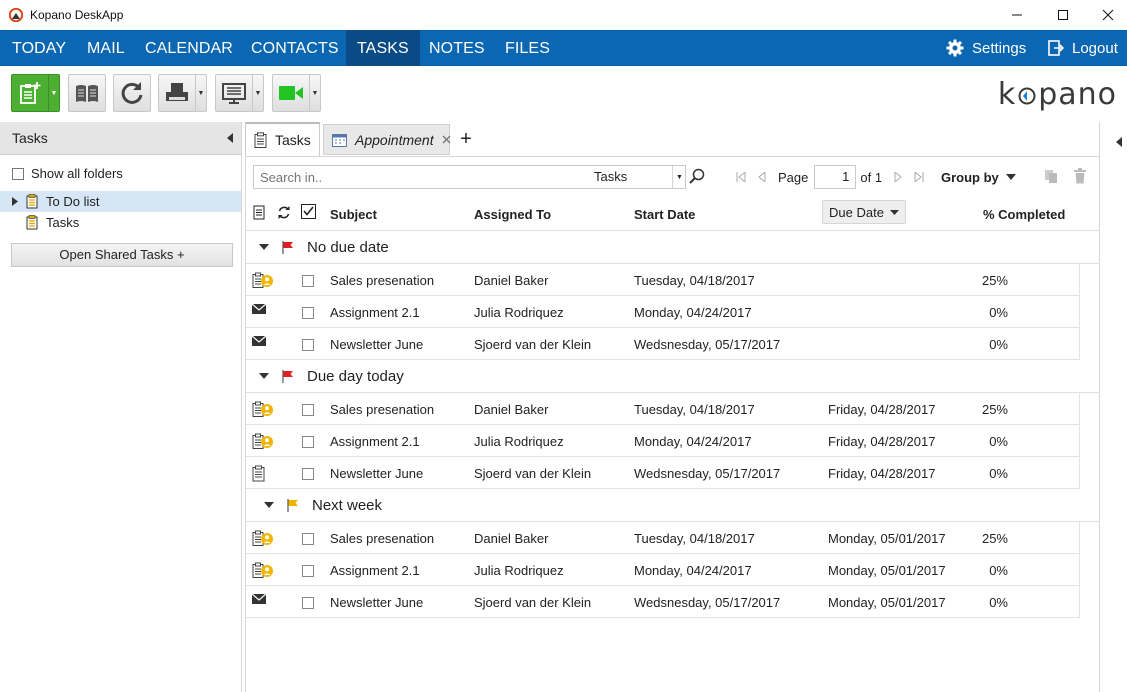 This screenshot has height=692, width=1127. Describe the element at coordinates (19, 201) in the screenshot. I see `expand-arrow-icon` at that location.